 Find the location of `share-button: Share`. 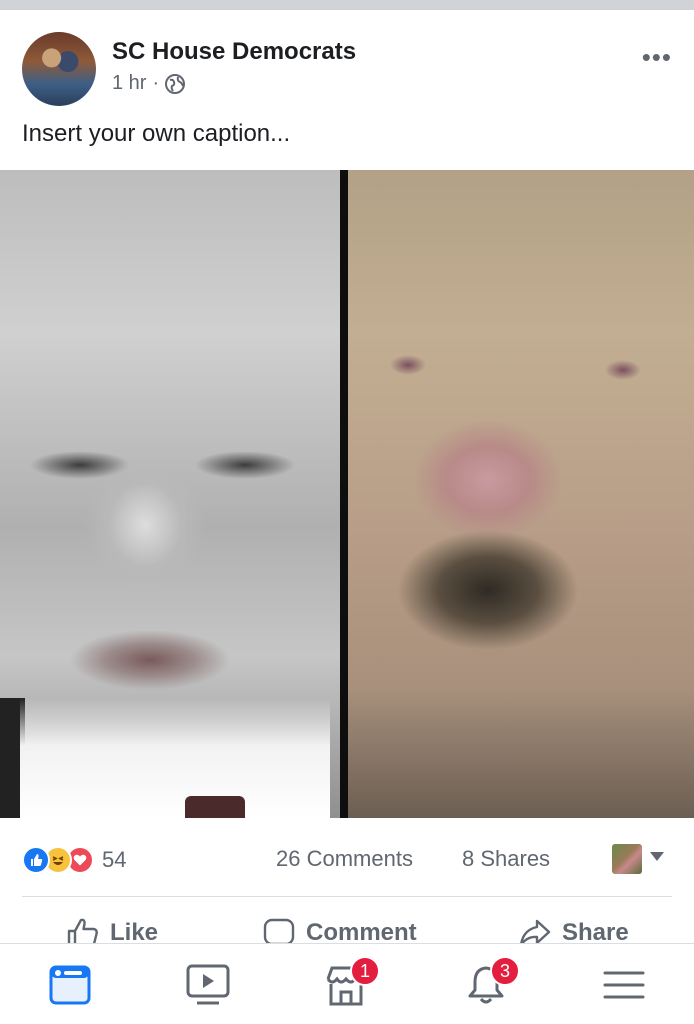

share-button: Share is located at coordinates (573, 930).